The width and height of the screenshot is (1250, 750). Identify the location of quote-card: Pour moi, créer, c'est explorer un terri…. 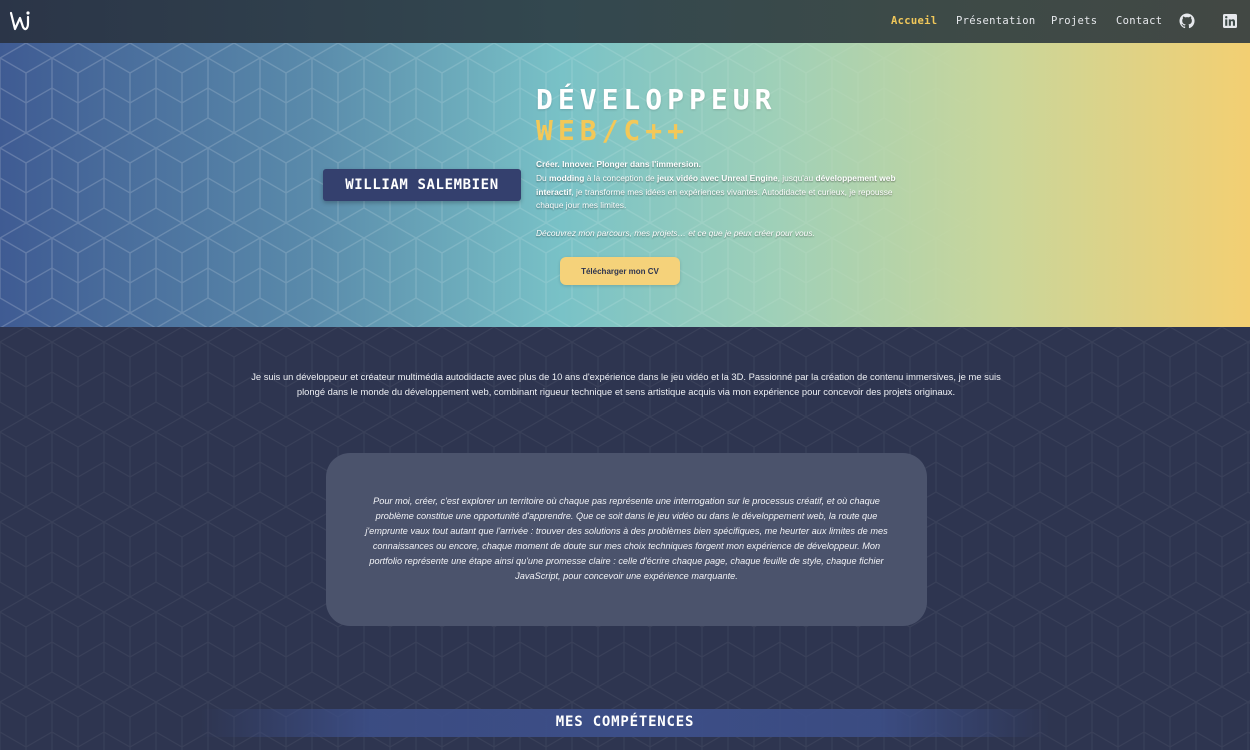
(626, 539).